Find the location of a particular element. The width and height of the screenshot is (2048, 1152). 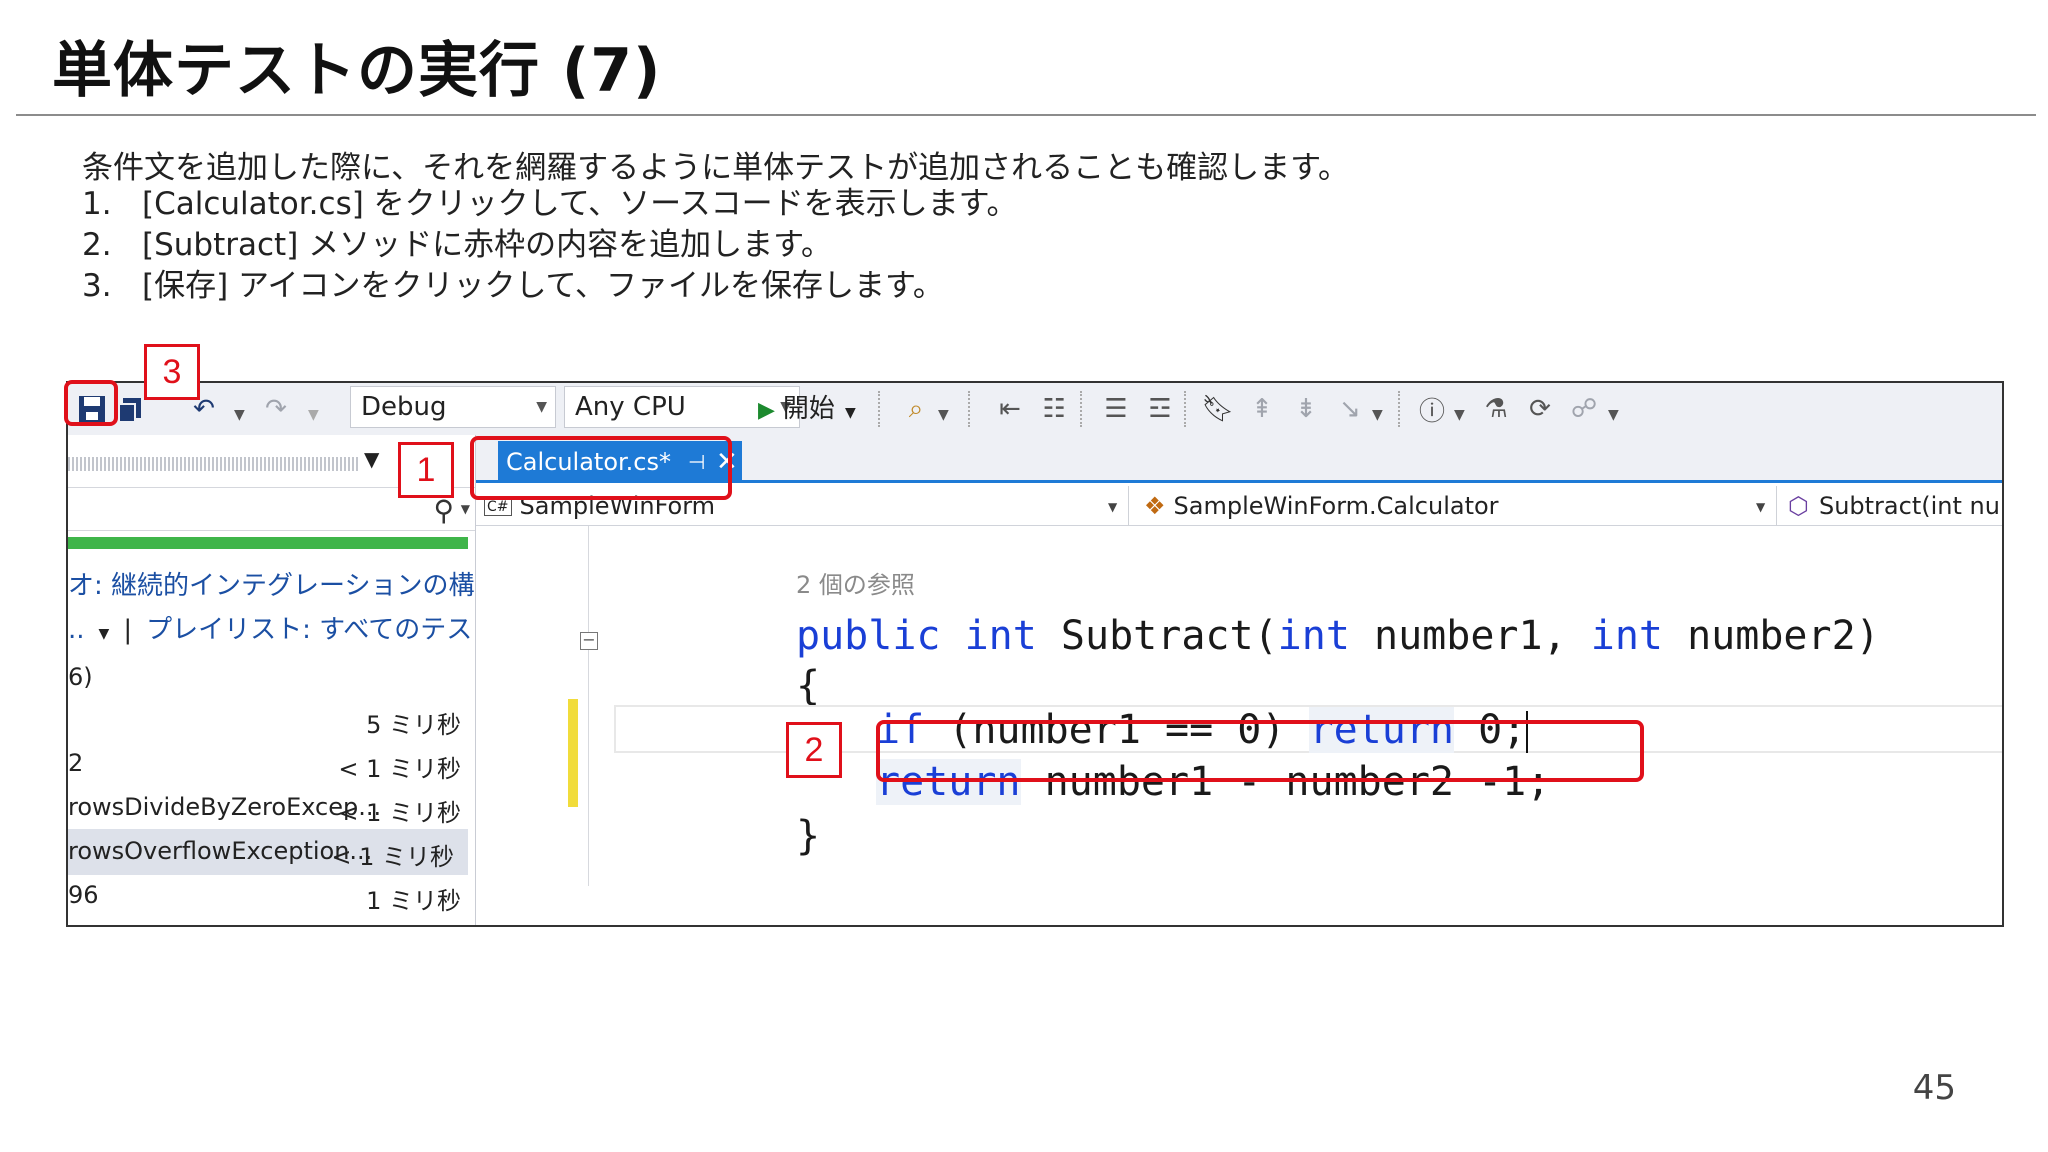

playlist-row: ..▼|プレイリスト: すべてのテスト▼ is located at coordinates (271, 627).